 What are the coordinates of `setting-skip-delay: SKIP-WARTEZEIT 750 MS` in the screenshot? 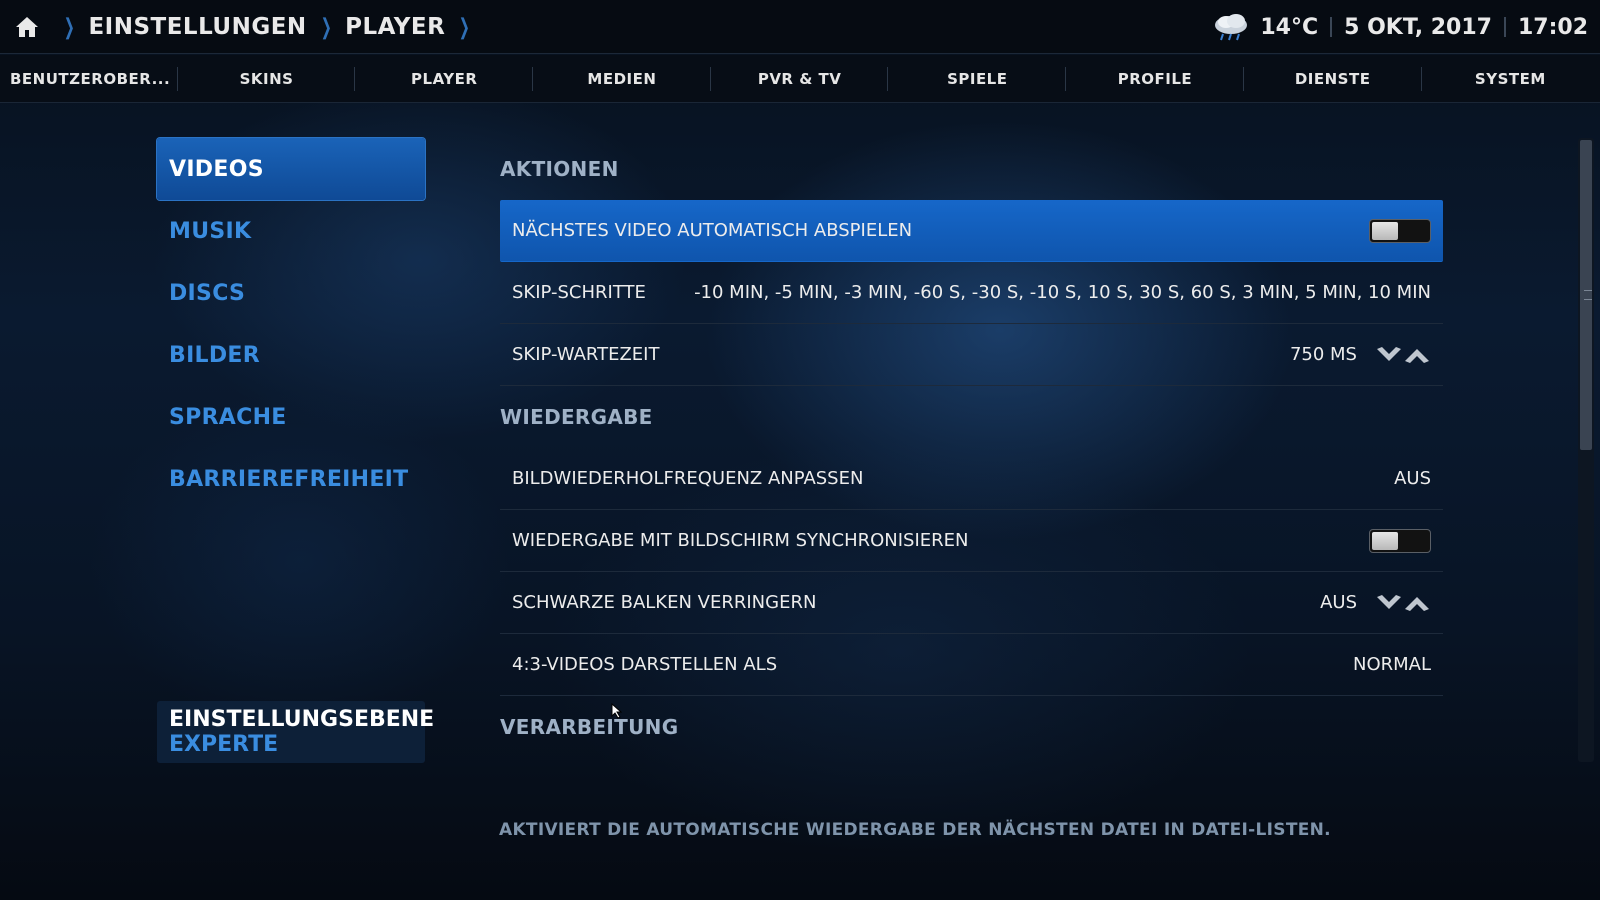 It's located at (971, 355).